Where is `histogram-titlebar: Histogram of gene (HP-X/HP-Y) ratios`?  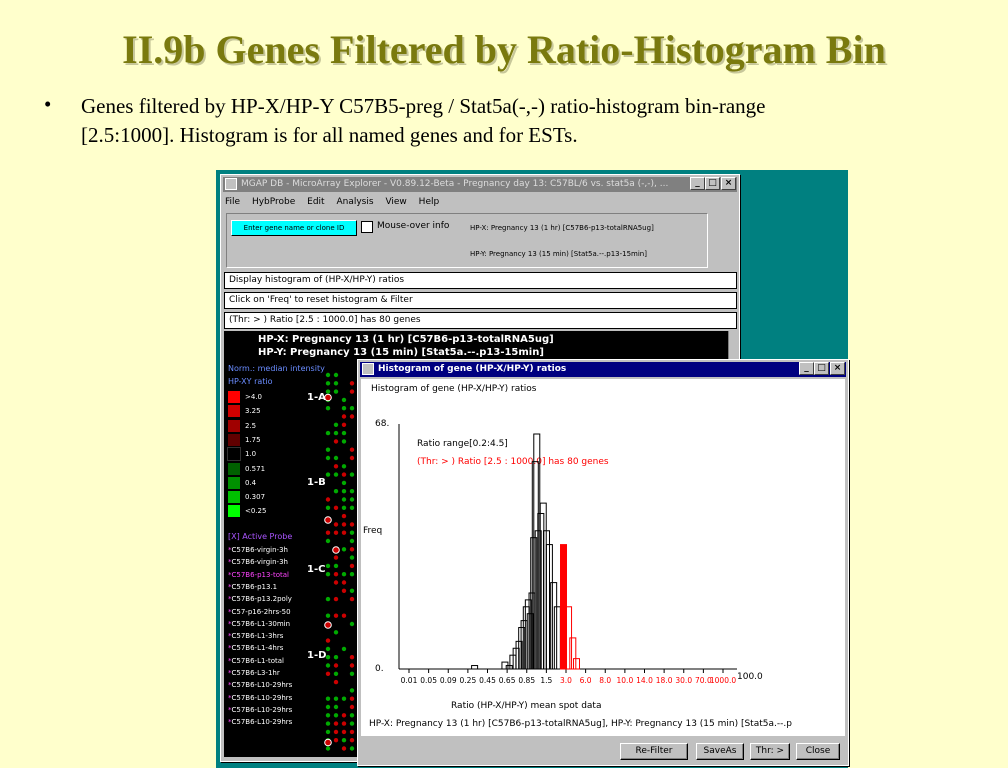
histogram-titlebar: Histogram of gene (HP-X/HP-Y) ratios is located at coordinates (603, 369).